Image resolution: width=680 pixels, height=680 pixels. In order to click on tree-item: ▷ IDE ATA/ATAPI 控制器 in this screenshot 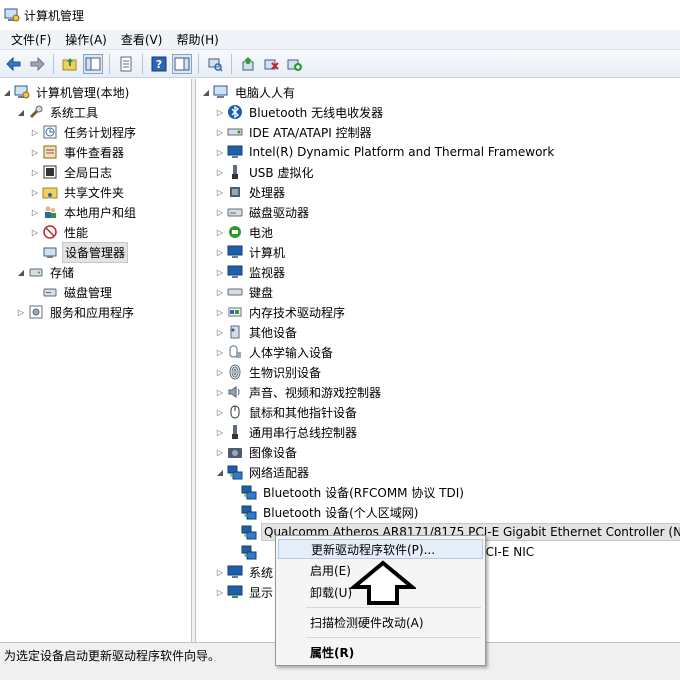, I will do `click(294, 132)`.